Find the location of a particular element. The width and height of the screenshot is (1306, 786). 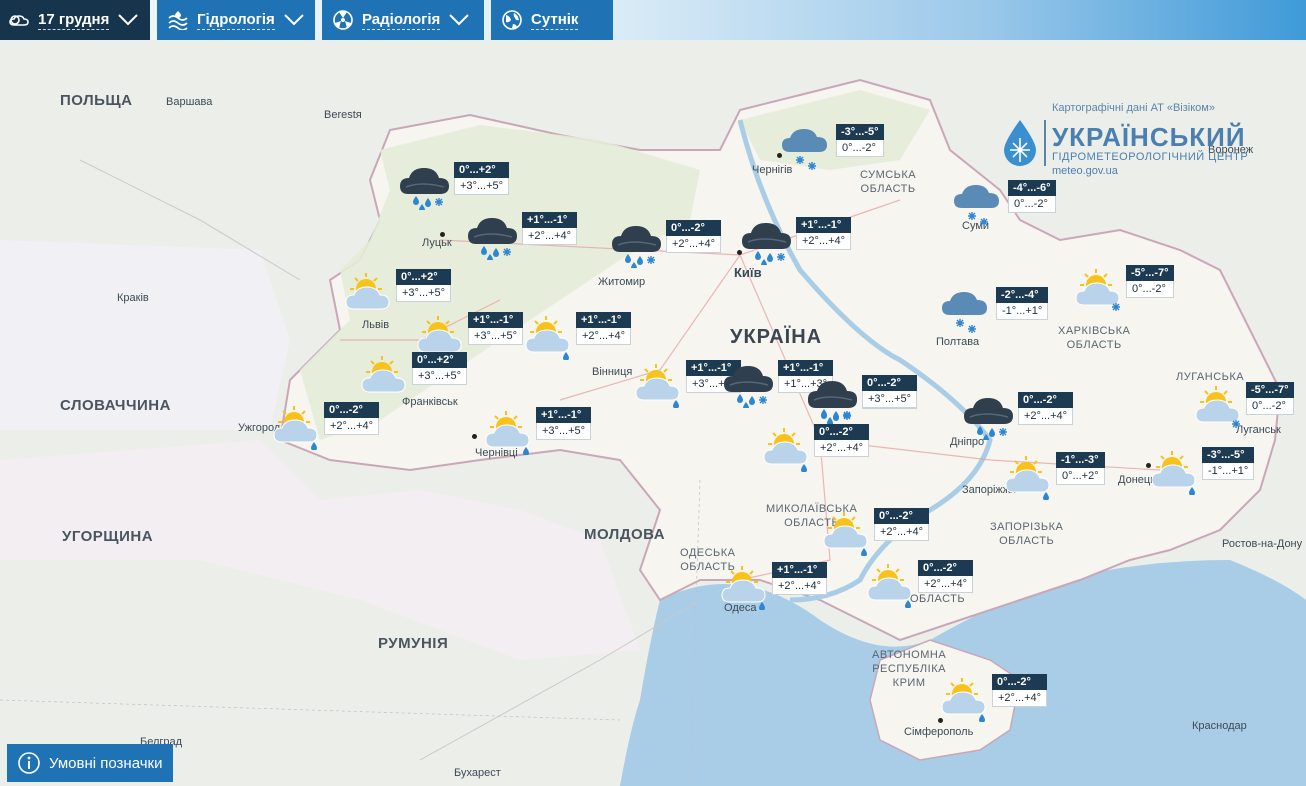

temperature-box: -3°...-5° 0°...-2° is located at coordinates (860, 140).